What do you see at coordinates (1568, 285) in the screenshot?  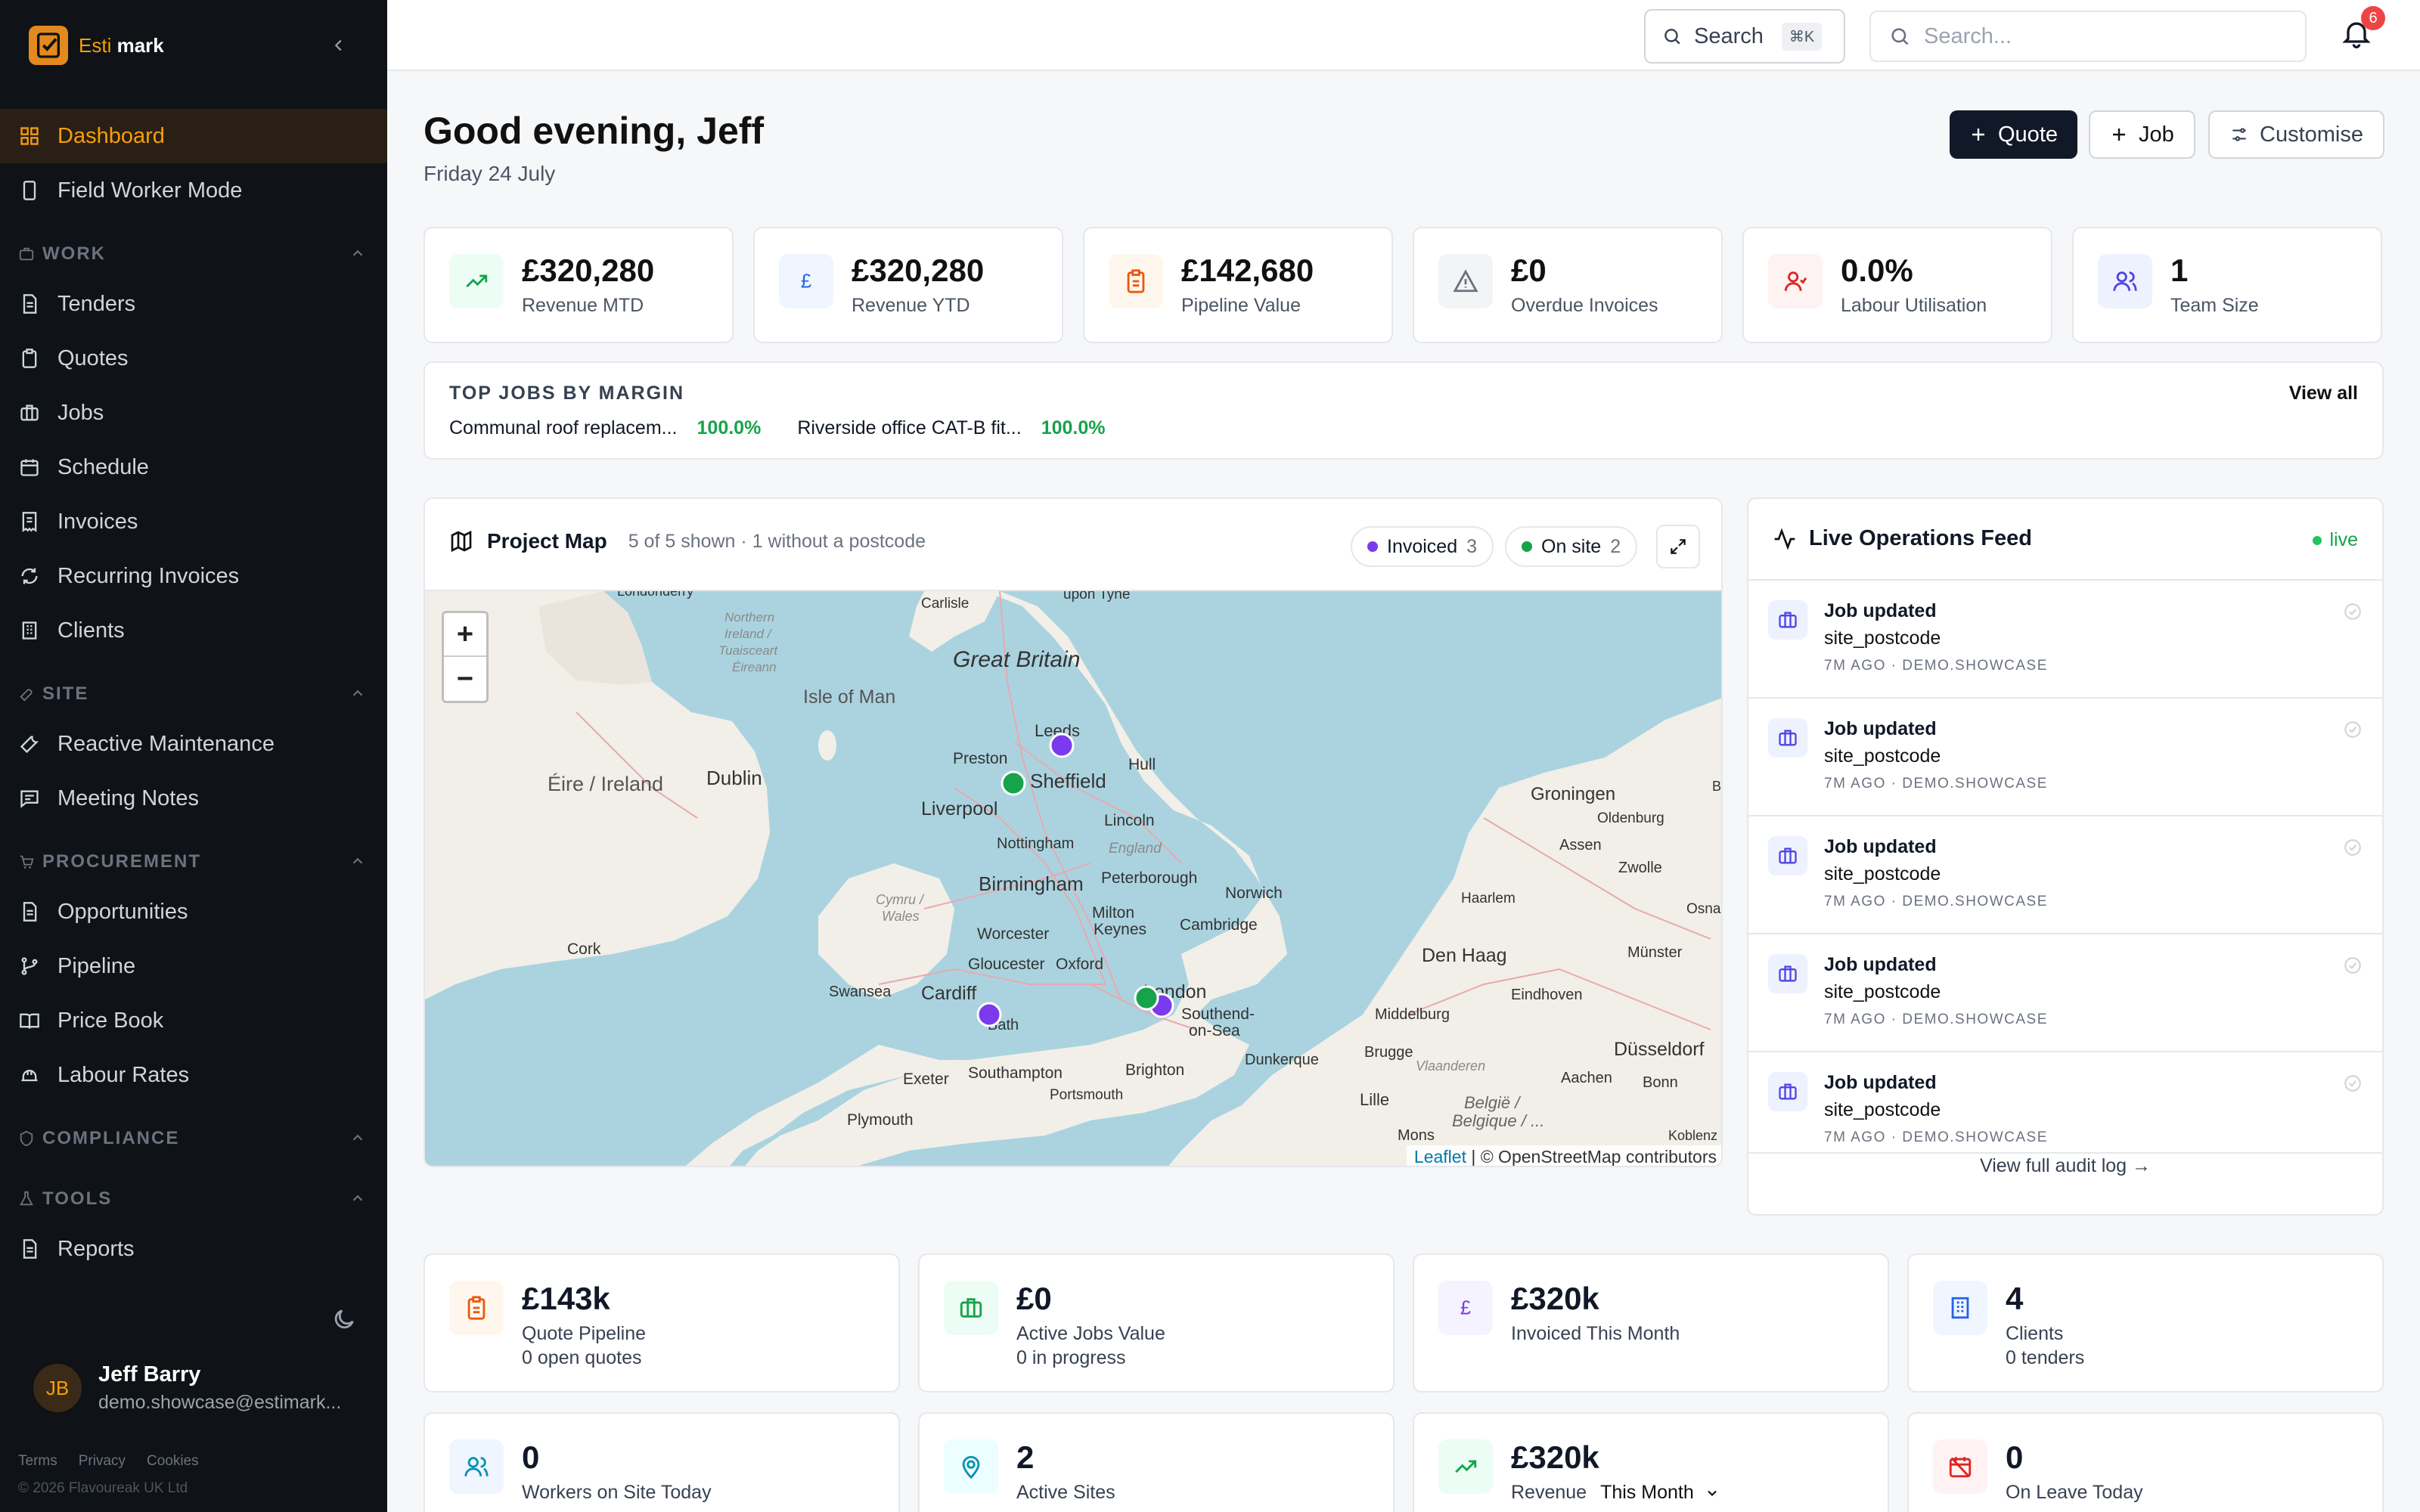 I see `stat-card-overdue-invoices: £0 Overdue Invoices` at bounding box center [1568, 285].